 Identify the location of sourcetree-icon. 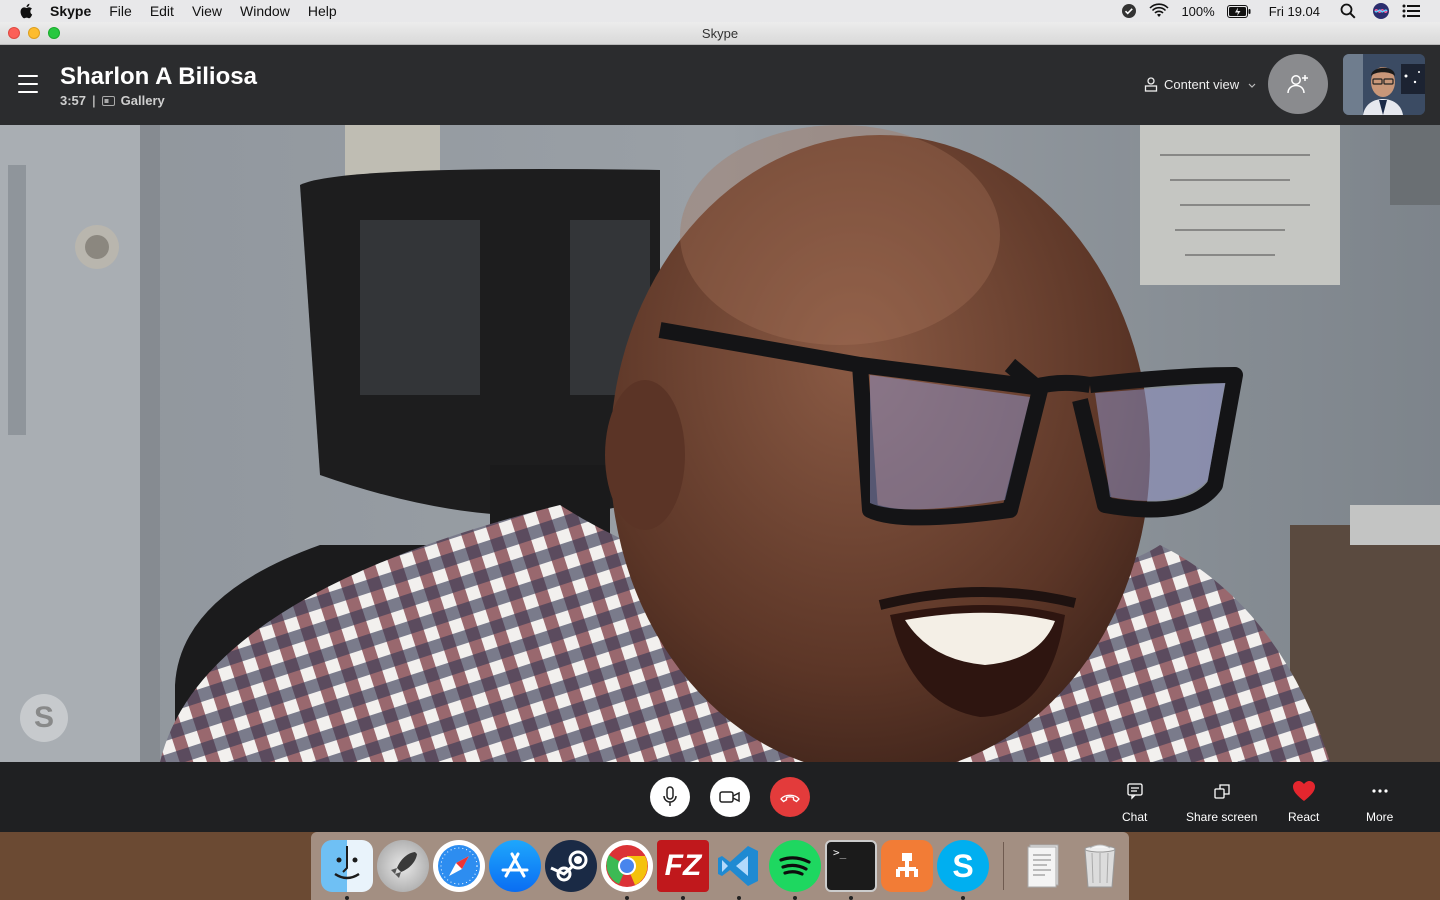
(907, 866).